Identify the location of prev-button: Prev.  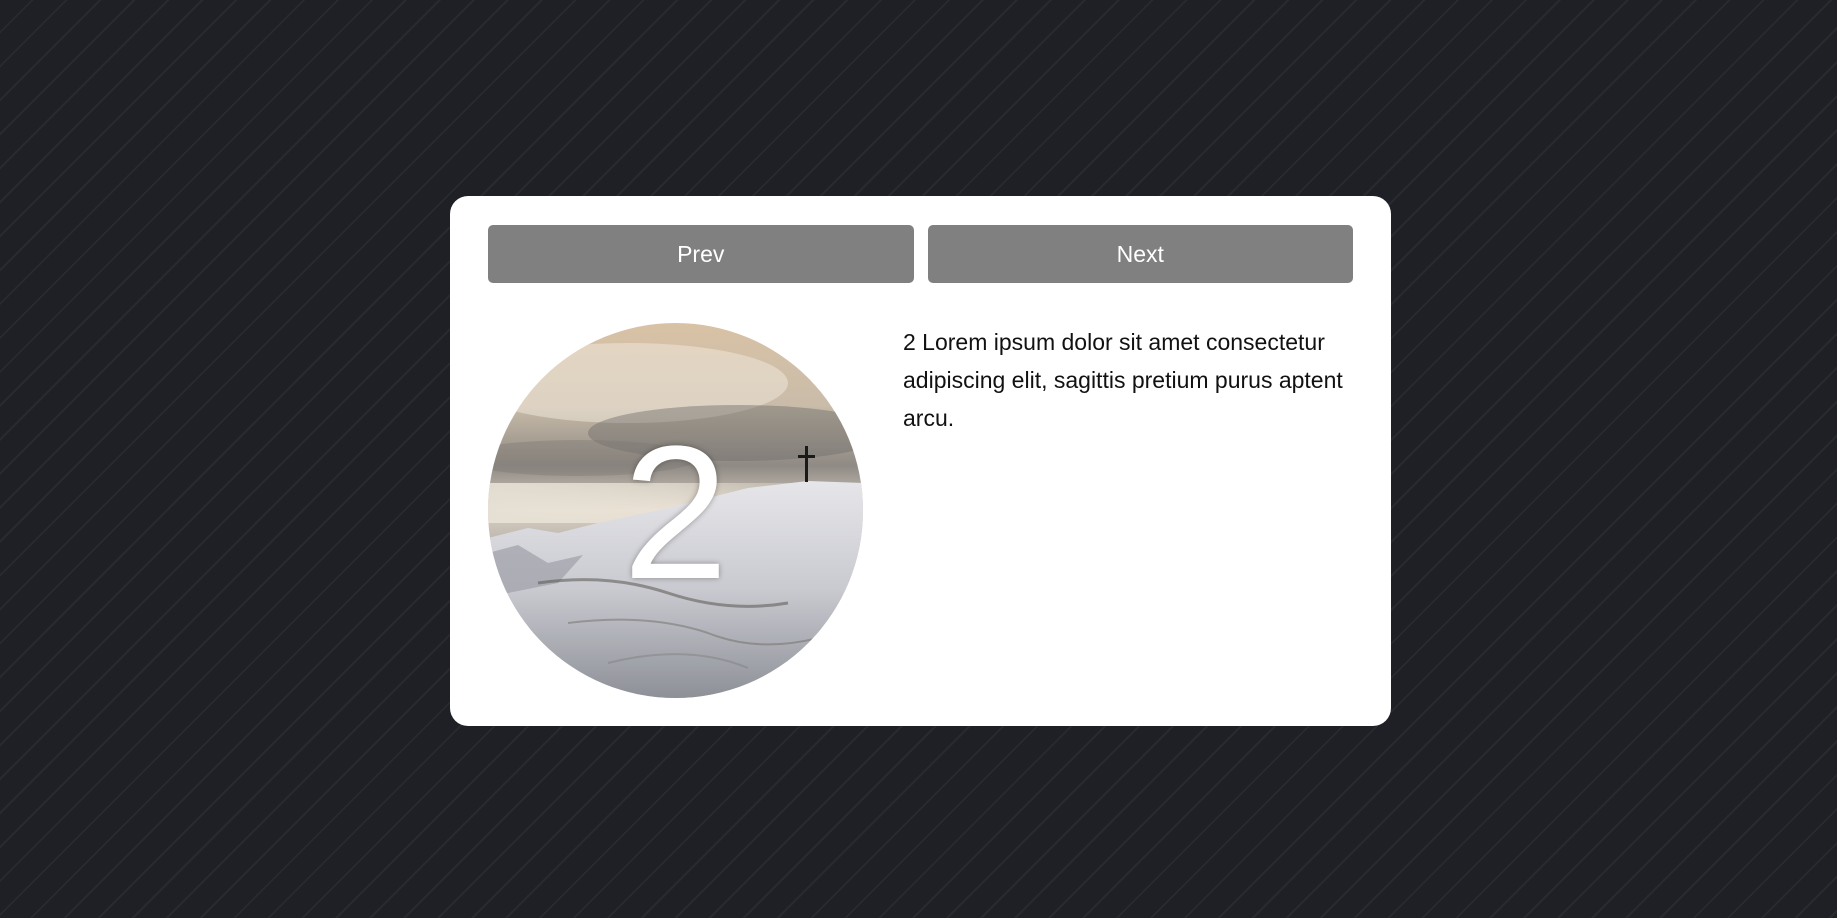
(701, 254).